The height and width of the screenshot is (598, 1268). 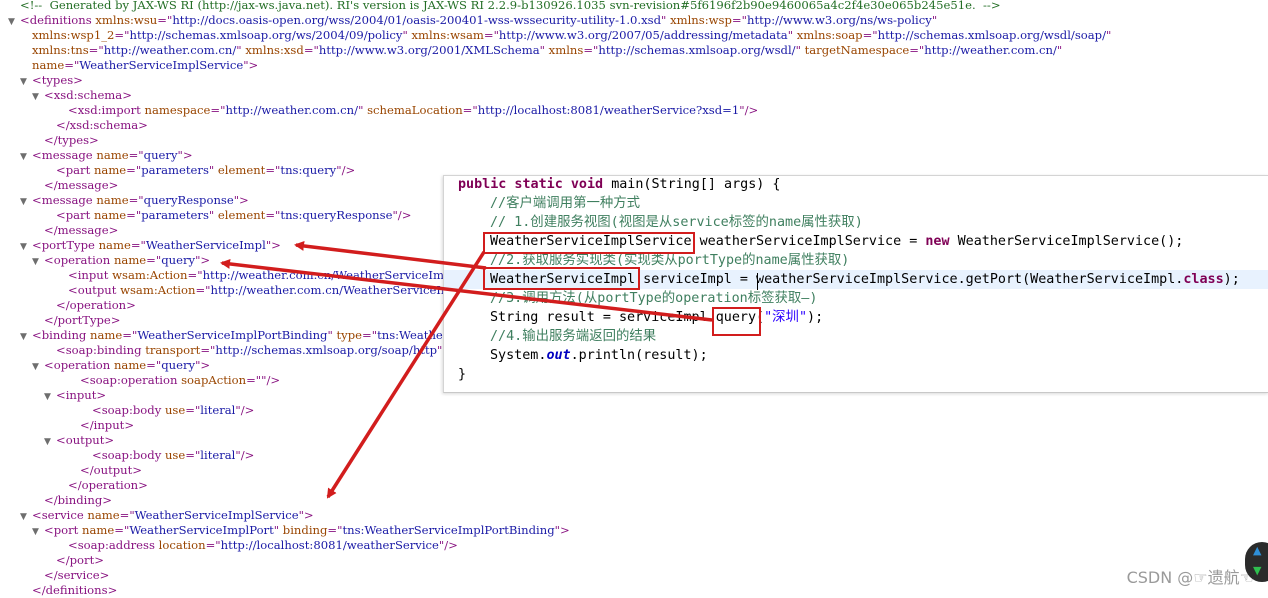 I want to click on scroll-buttons: ▲ ▼, so click(x=1256, y=562).